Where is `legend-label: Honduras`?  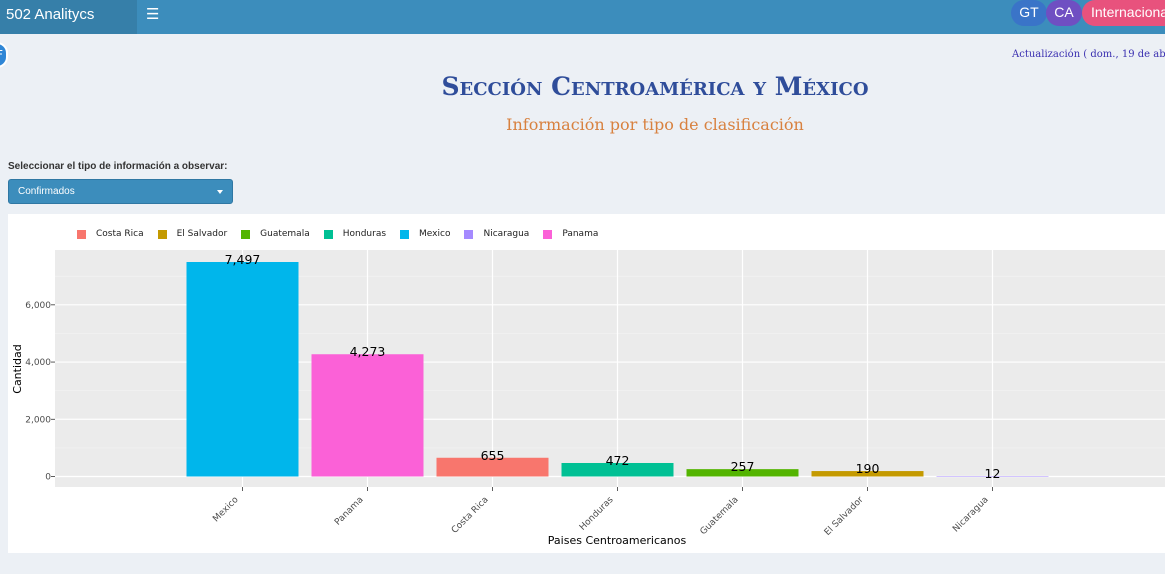 legend-label: Honduras is located at coordinates (364, 234).